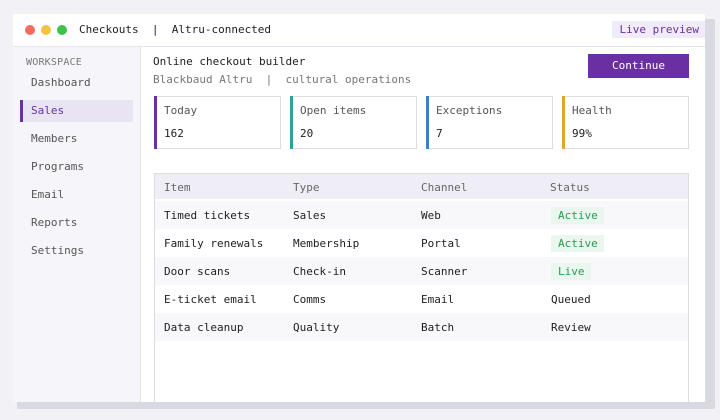 The width and height of the screenshot is (720, 420). What do you see at coordinates (30, 30) in the screenshot?
I see `close-window-button` at bounding box center [30, 30].